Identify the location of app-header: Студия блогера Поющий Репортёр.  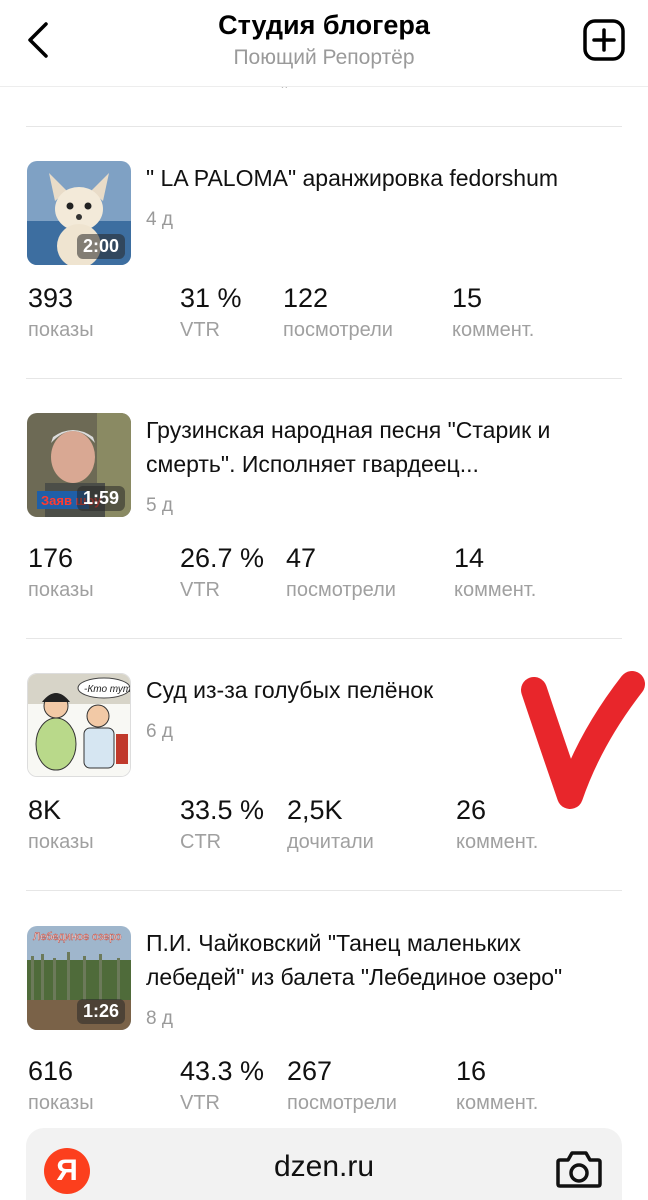
(324, 43).